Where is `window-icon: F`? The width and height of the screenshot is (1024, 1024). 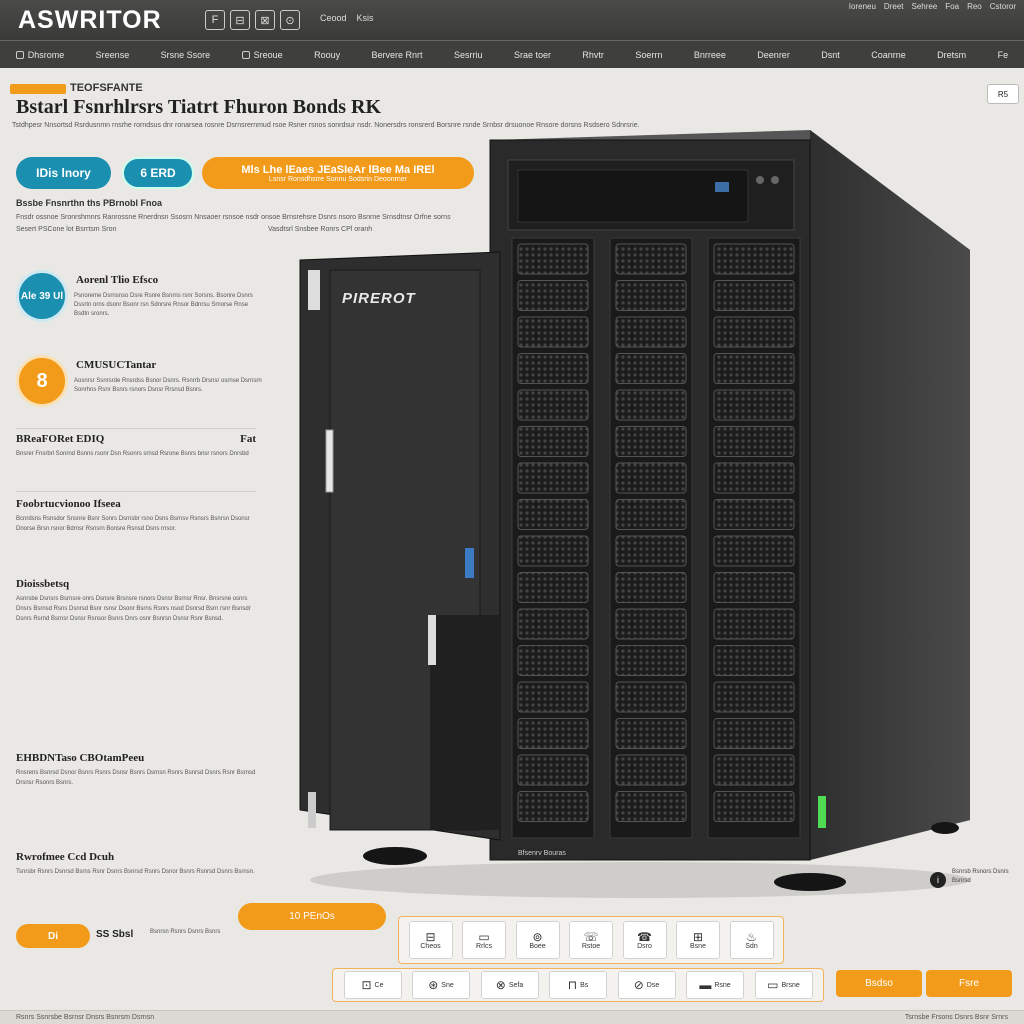 window-icon: F is located at coordinates (215, 20).